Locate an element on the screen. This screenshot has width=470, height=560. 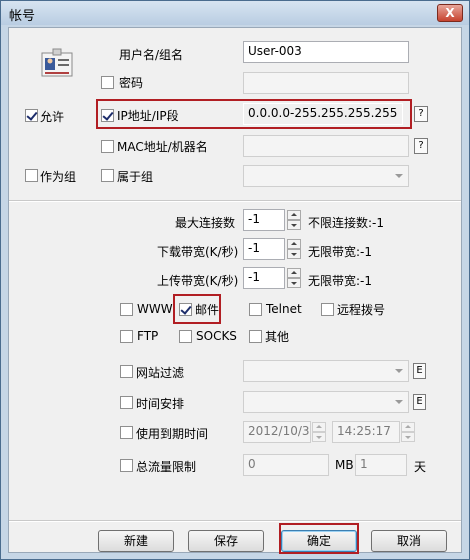
ftp-checkbox is located at coordinates (126, 336).